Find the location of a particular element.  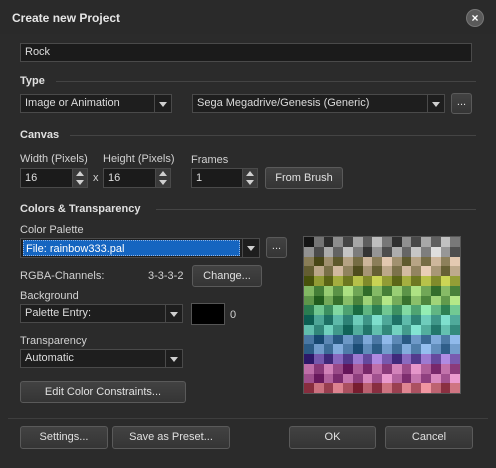

background-index: 0 is located at coordinates (233, 315).